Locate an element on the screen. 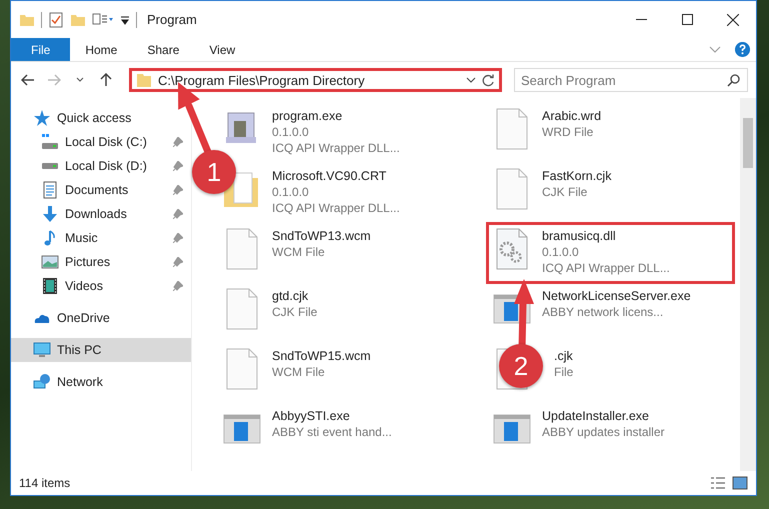 This screenshot has height=509, width=769. file-name: program.exe is located at coordinates (308, 116).